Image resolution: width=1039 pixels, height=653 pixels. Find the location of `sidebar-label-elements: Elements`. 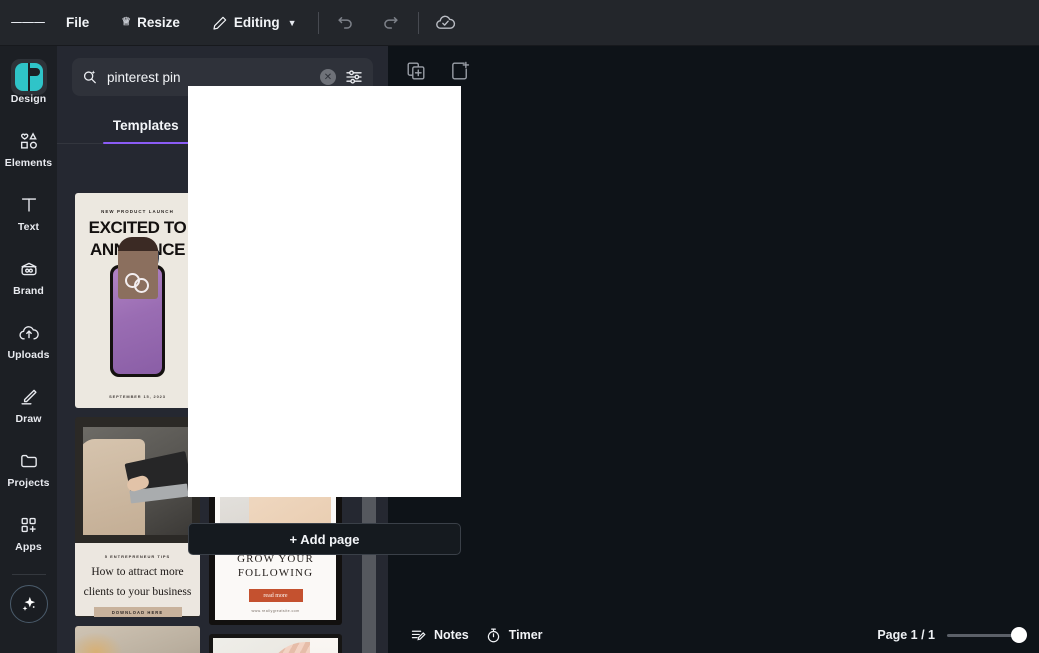

sidebar-label-elements: Elements is located at coordinates (28, 163).